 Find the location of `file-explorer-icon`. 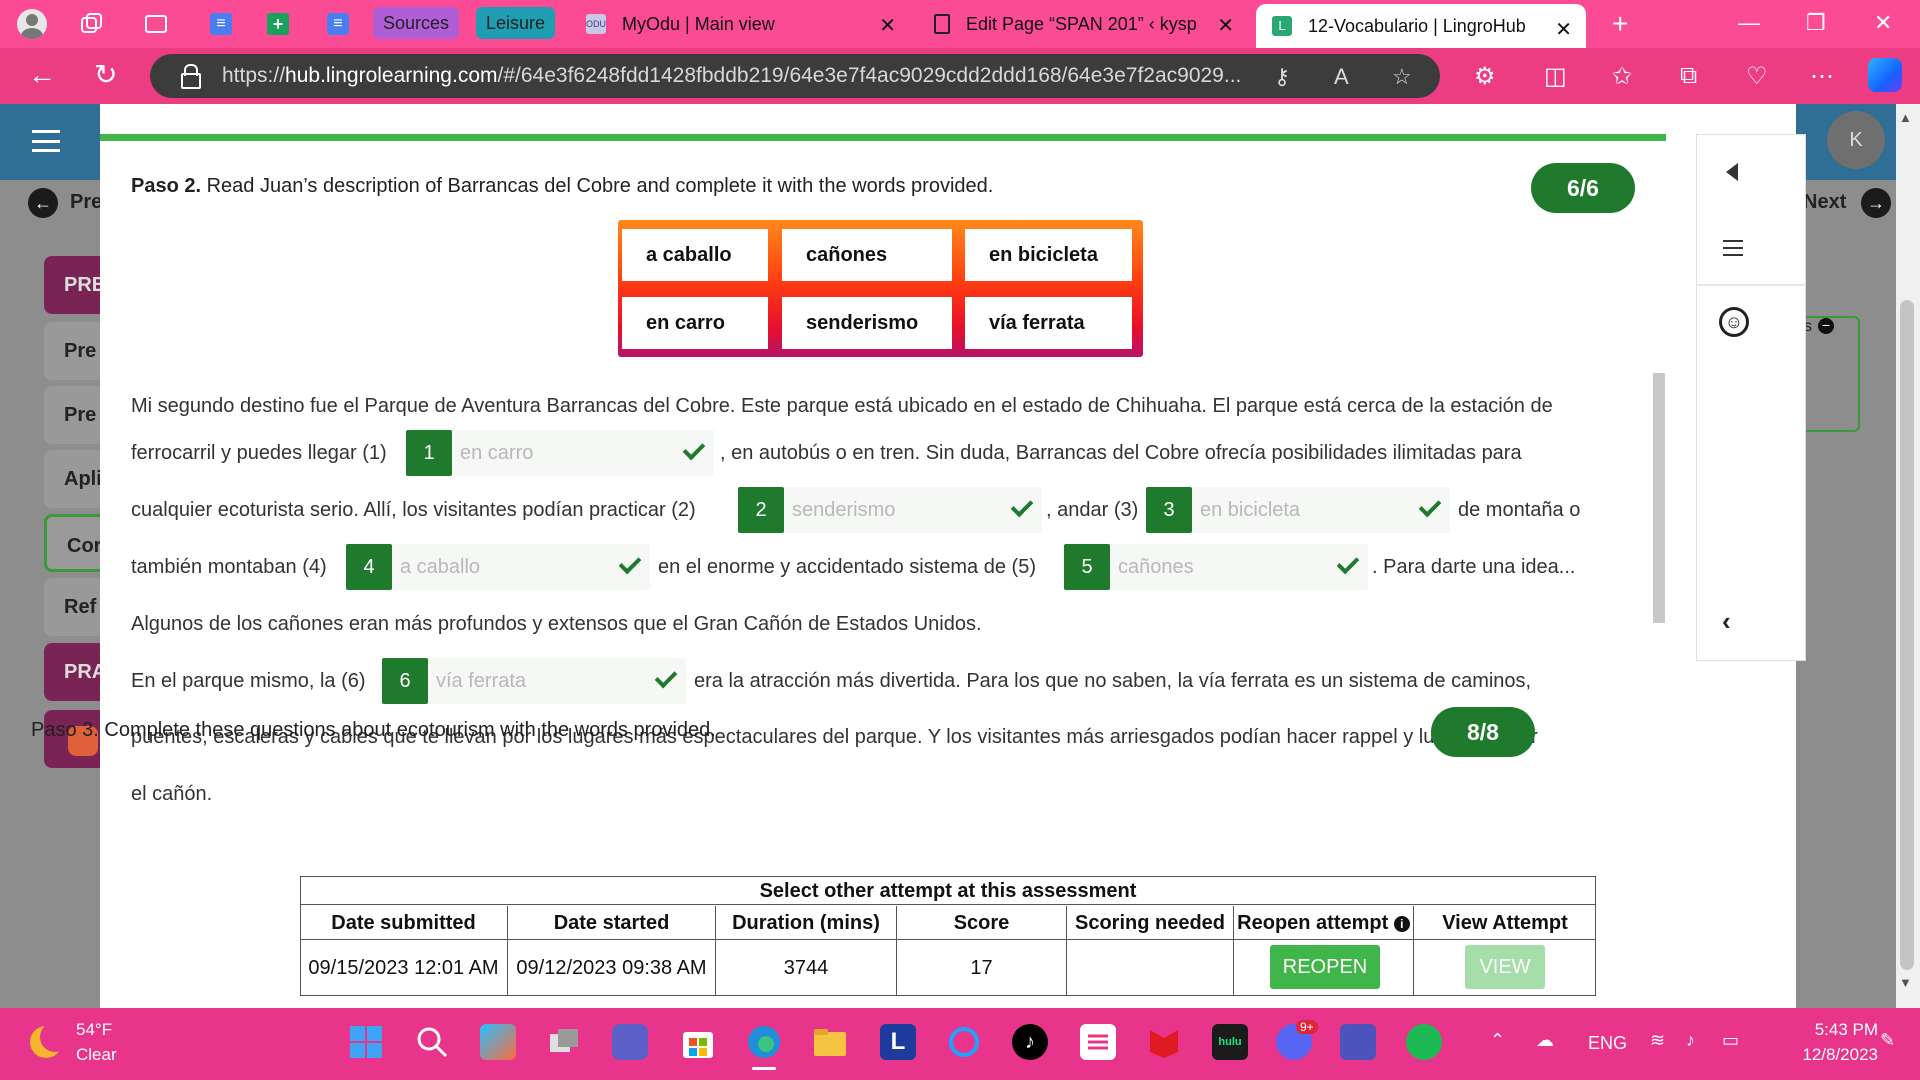

file-explorer-icon is located at coordinates (830, 1042).